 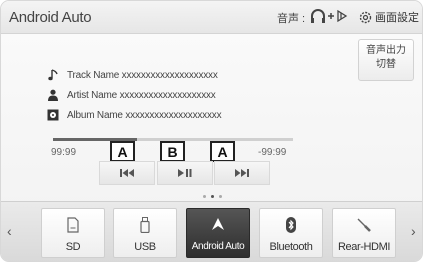 What do you see at coordinates (145, 247) in the screenshot?
I see `source-label: USB` at bounding box center [145, 247].